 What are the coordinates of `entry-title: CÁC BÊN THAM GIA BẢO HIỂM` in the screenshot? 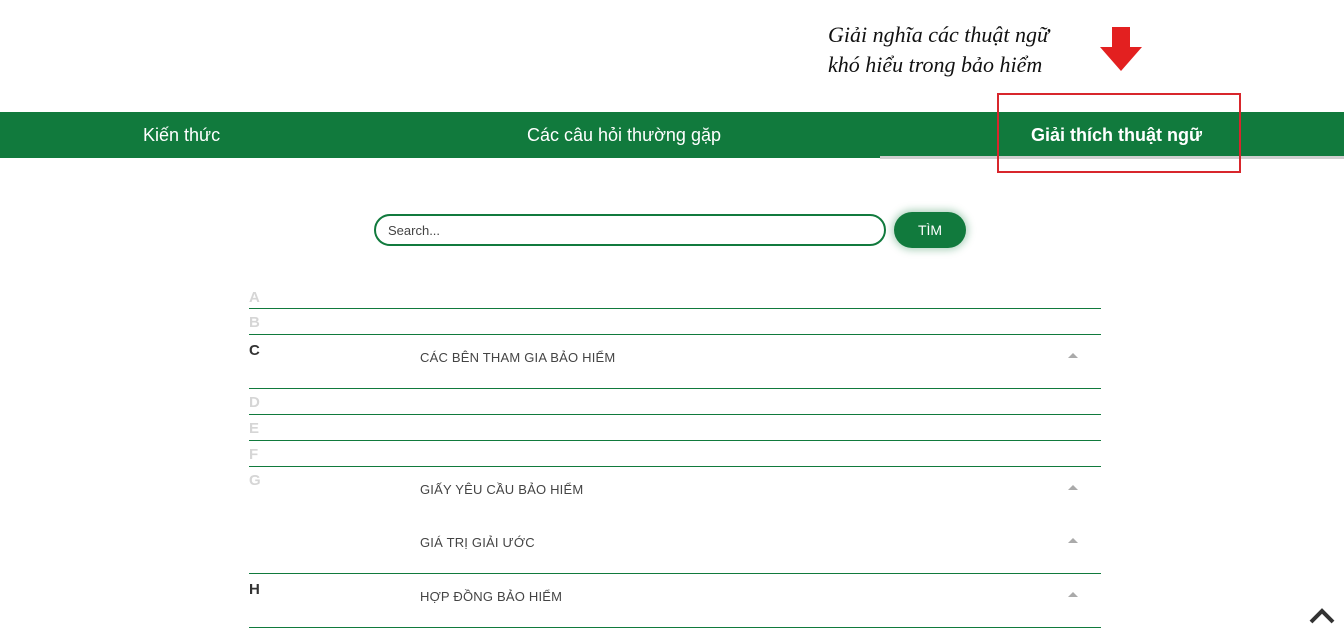 It's located at (517, 357).